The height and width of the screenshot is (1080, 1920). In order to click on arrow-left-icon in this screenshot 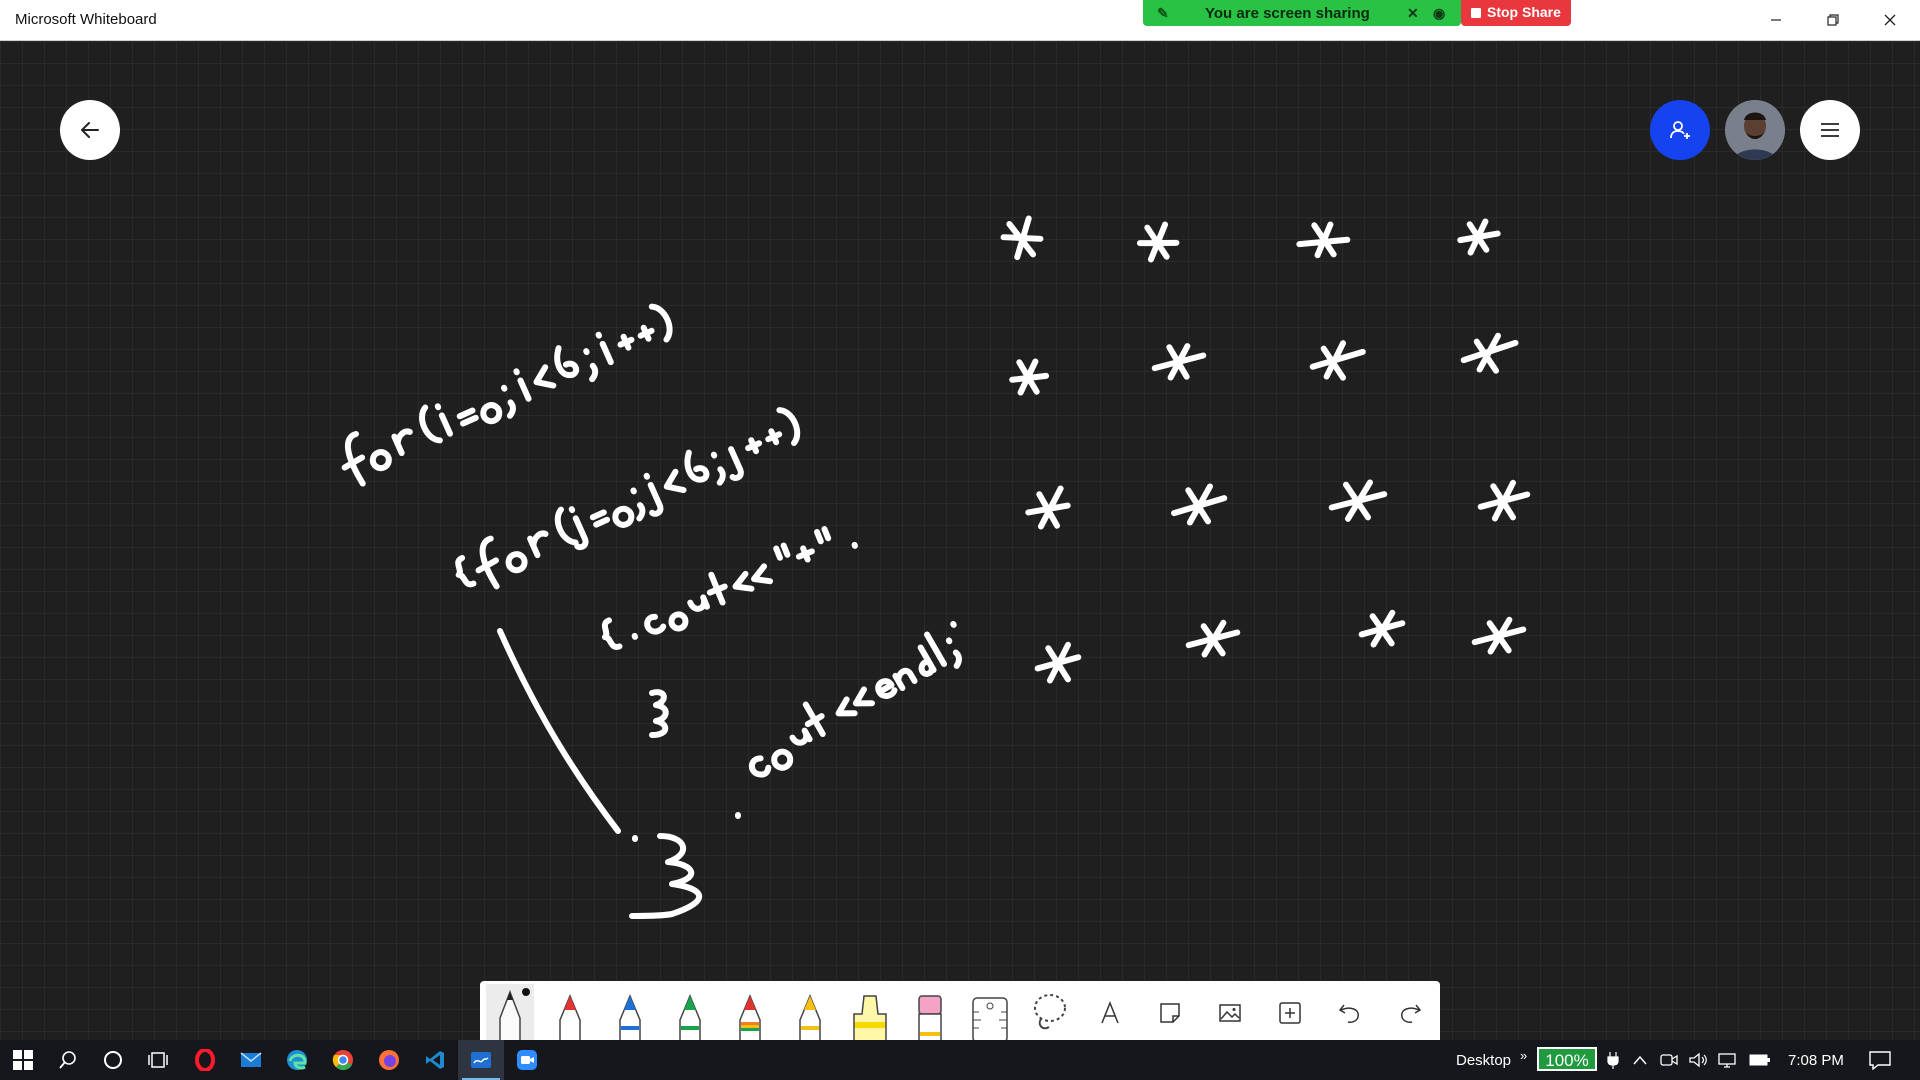, I will do `click(90, 130)`.